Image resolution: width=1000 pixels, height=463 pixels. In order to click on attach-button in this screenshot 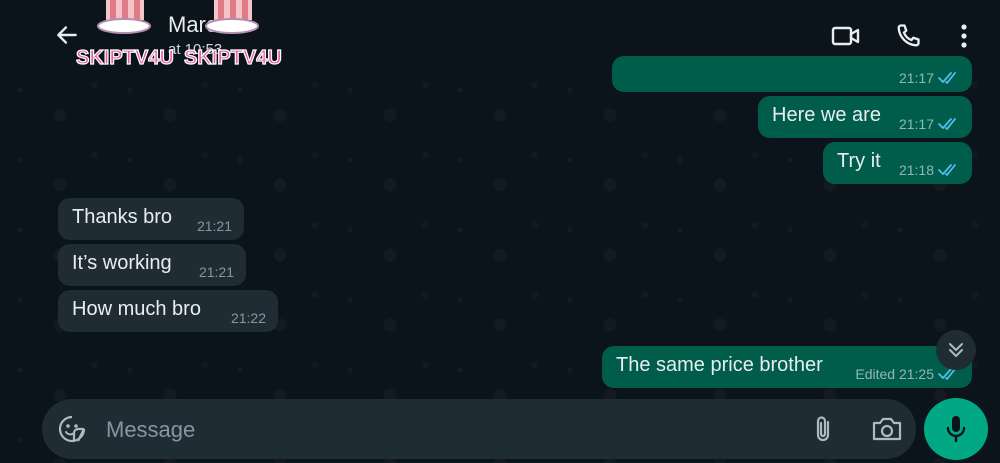, I will do `click(824, 429)`.